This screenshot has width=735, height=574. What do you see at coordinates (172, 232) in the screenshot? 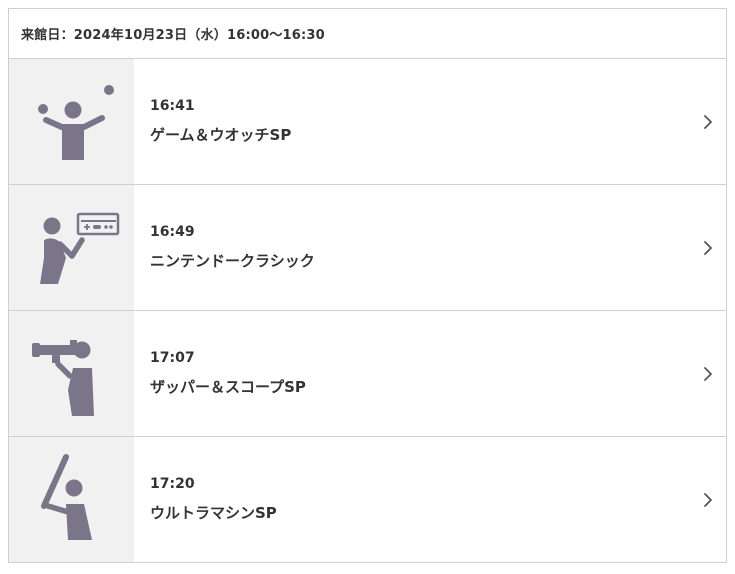
I see `attraction-time: 16:49` at bounding box center [172, 232].